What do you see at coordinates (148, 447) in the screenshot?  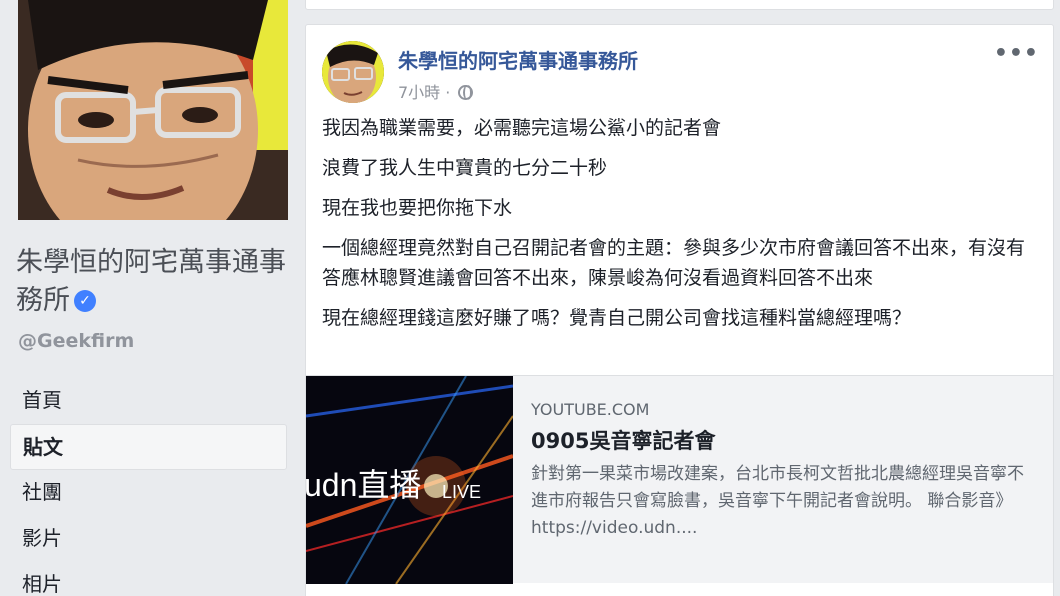 I see `nav-item-posts: 貼文` at bounding box center [148, 447].